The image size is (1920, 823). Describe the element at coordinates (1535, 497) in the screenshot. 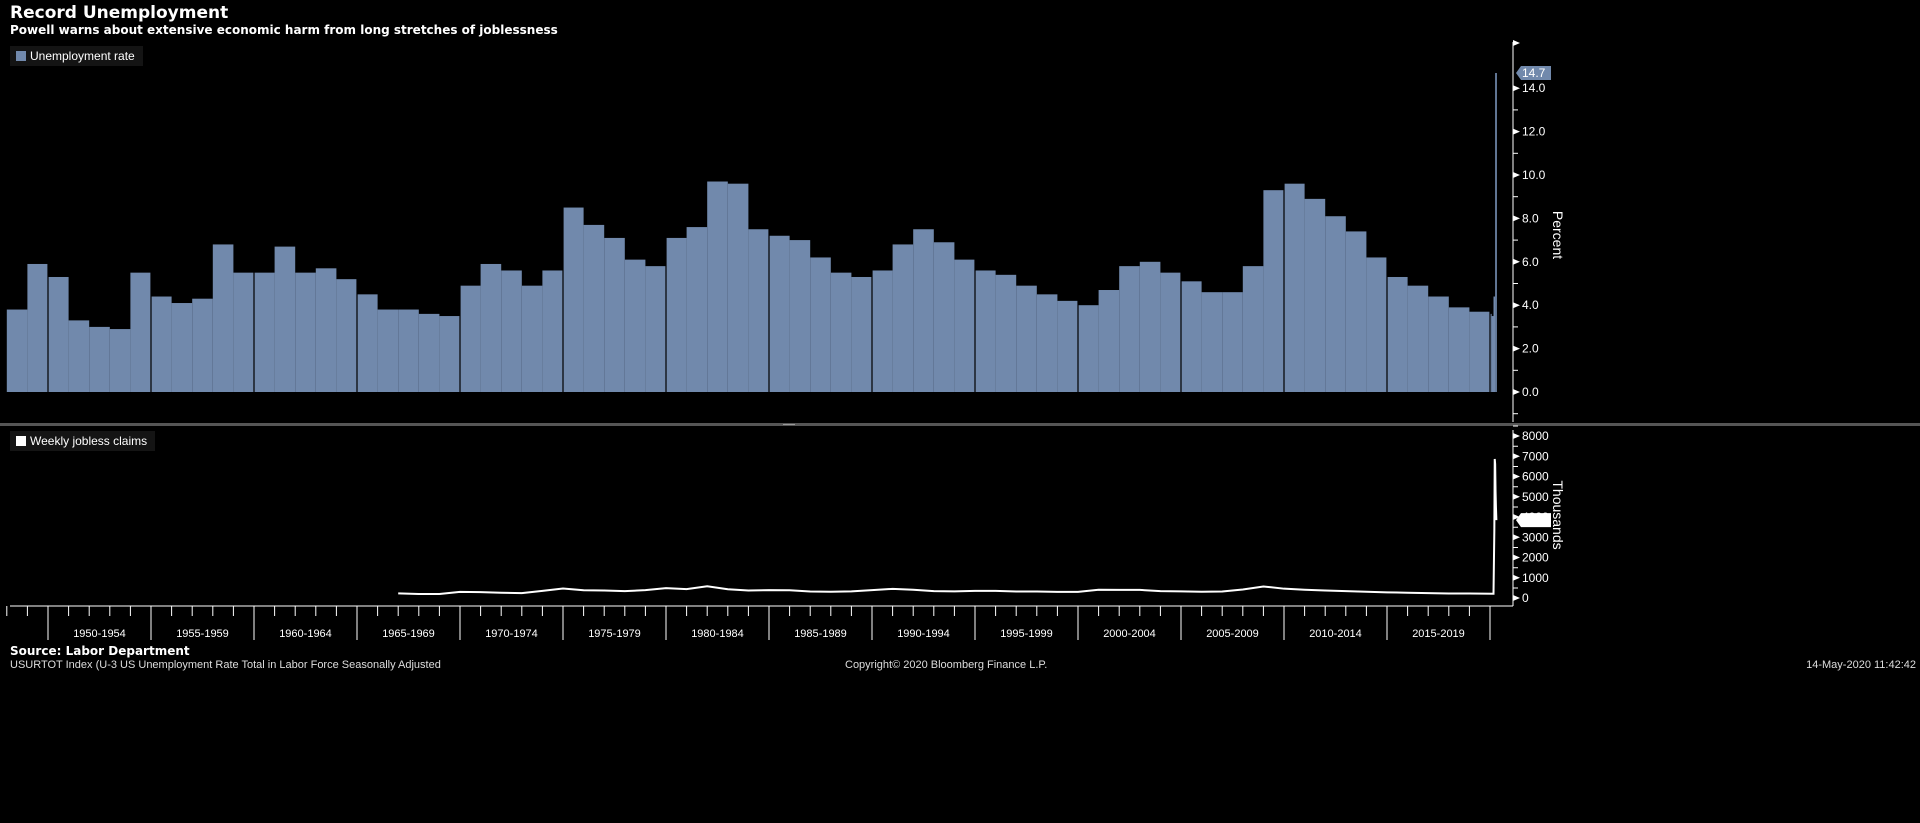

I see `y-tick-label: 5000` at that location.